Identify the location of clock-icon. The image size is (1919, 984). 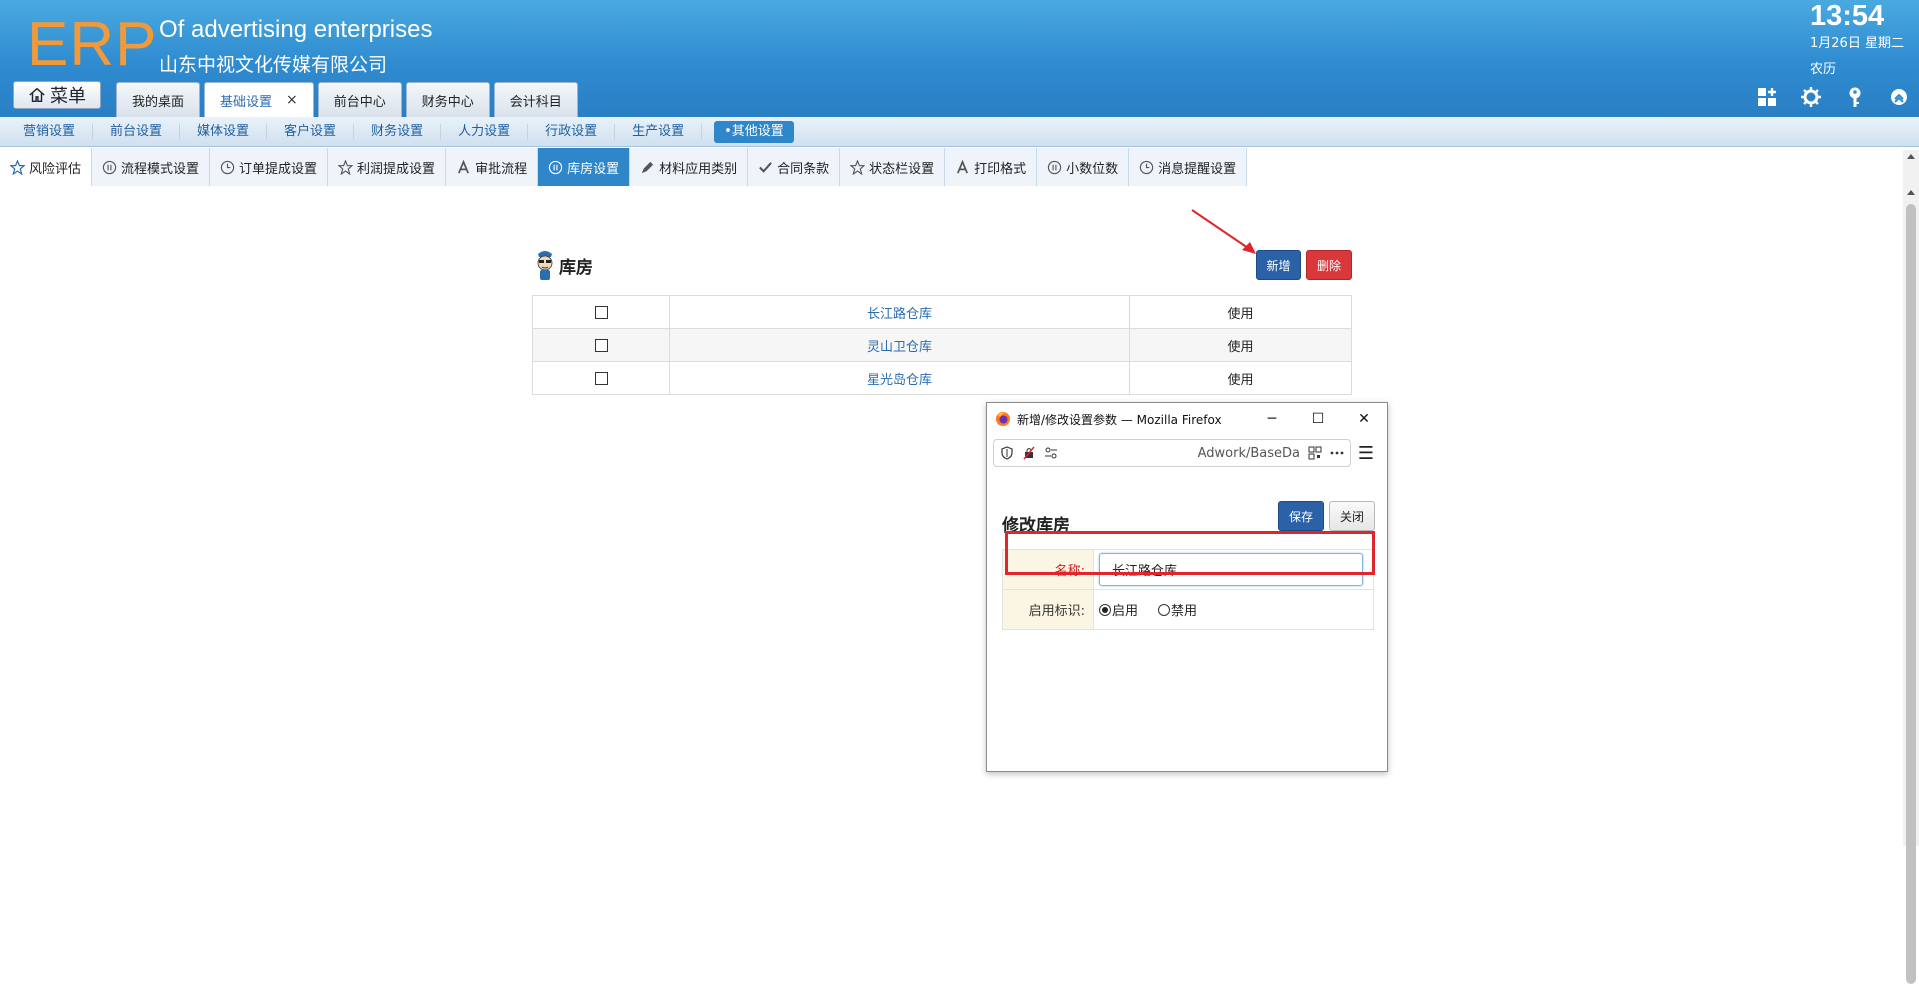
(1147, 167).